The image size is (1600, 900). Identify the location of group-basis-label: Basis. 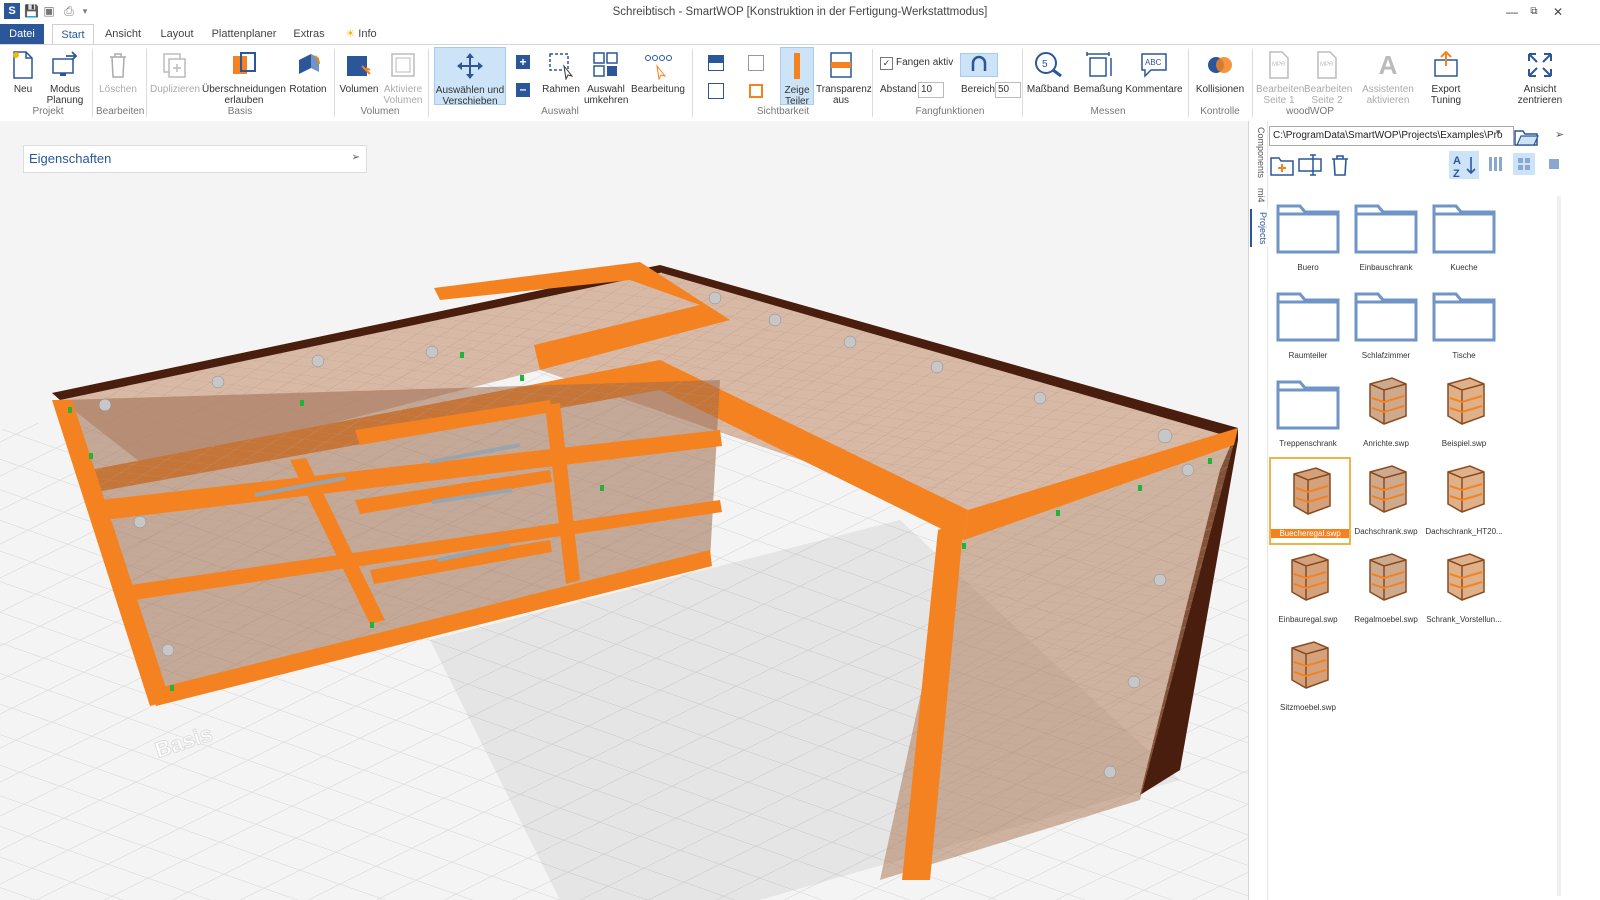
(240, 111).